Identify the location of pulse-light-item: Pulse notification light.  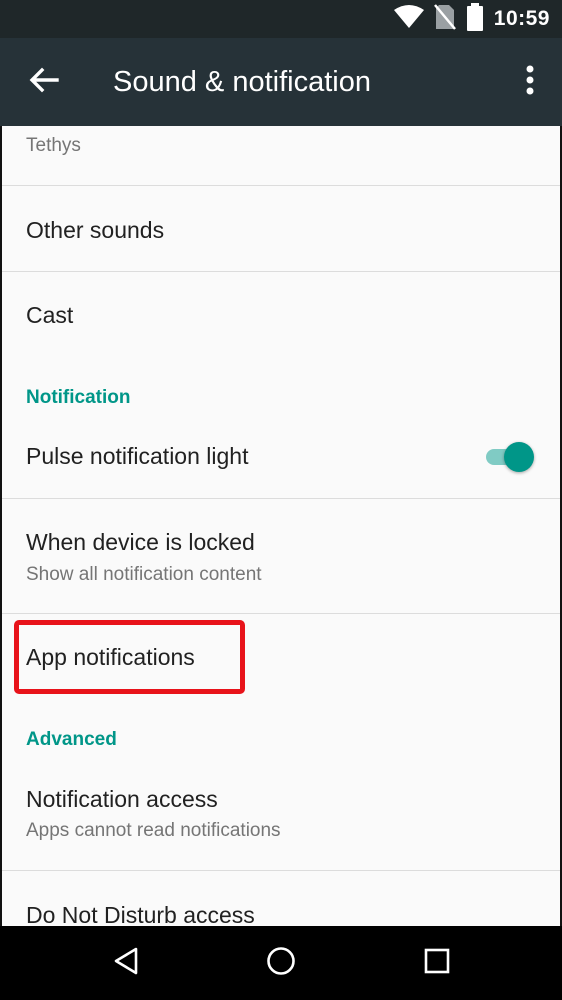
(281, 458).